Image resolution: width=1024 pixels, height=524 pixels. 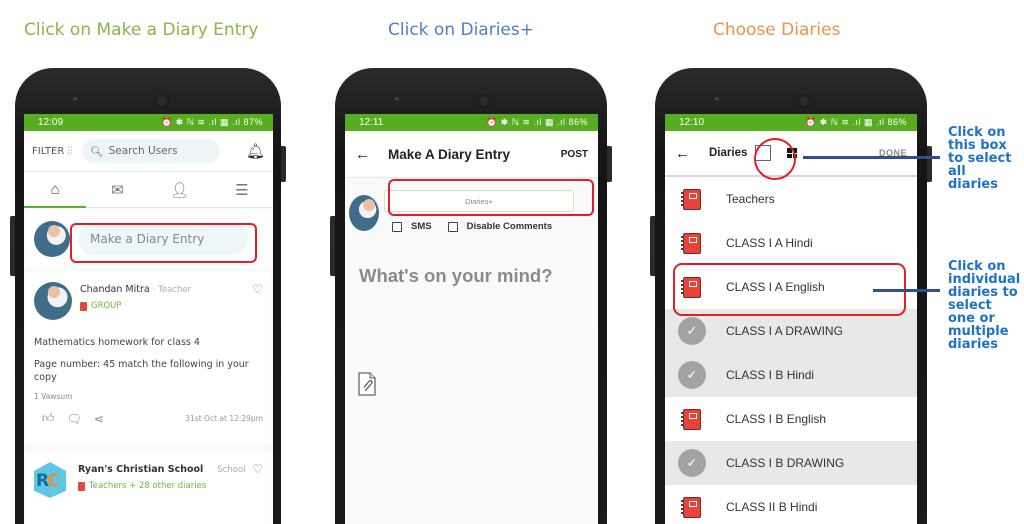 What do you see at coordinates (51, 122) in the screenshot?
I see `status-time: 12:09` at bounding box center [51, 122].